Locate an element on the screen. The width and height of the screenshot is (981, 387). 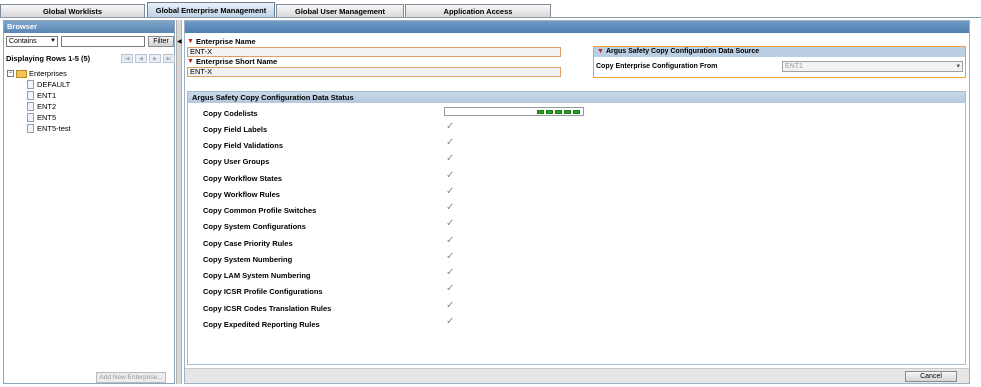
tab-global-worklists: Global Worklists is located at coordinates (72, 11).